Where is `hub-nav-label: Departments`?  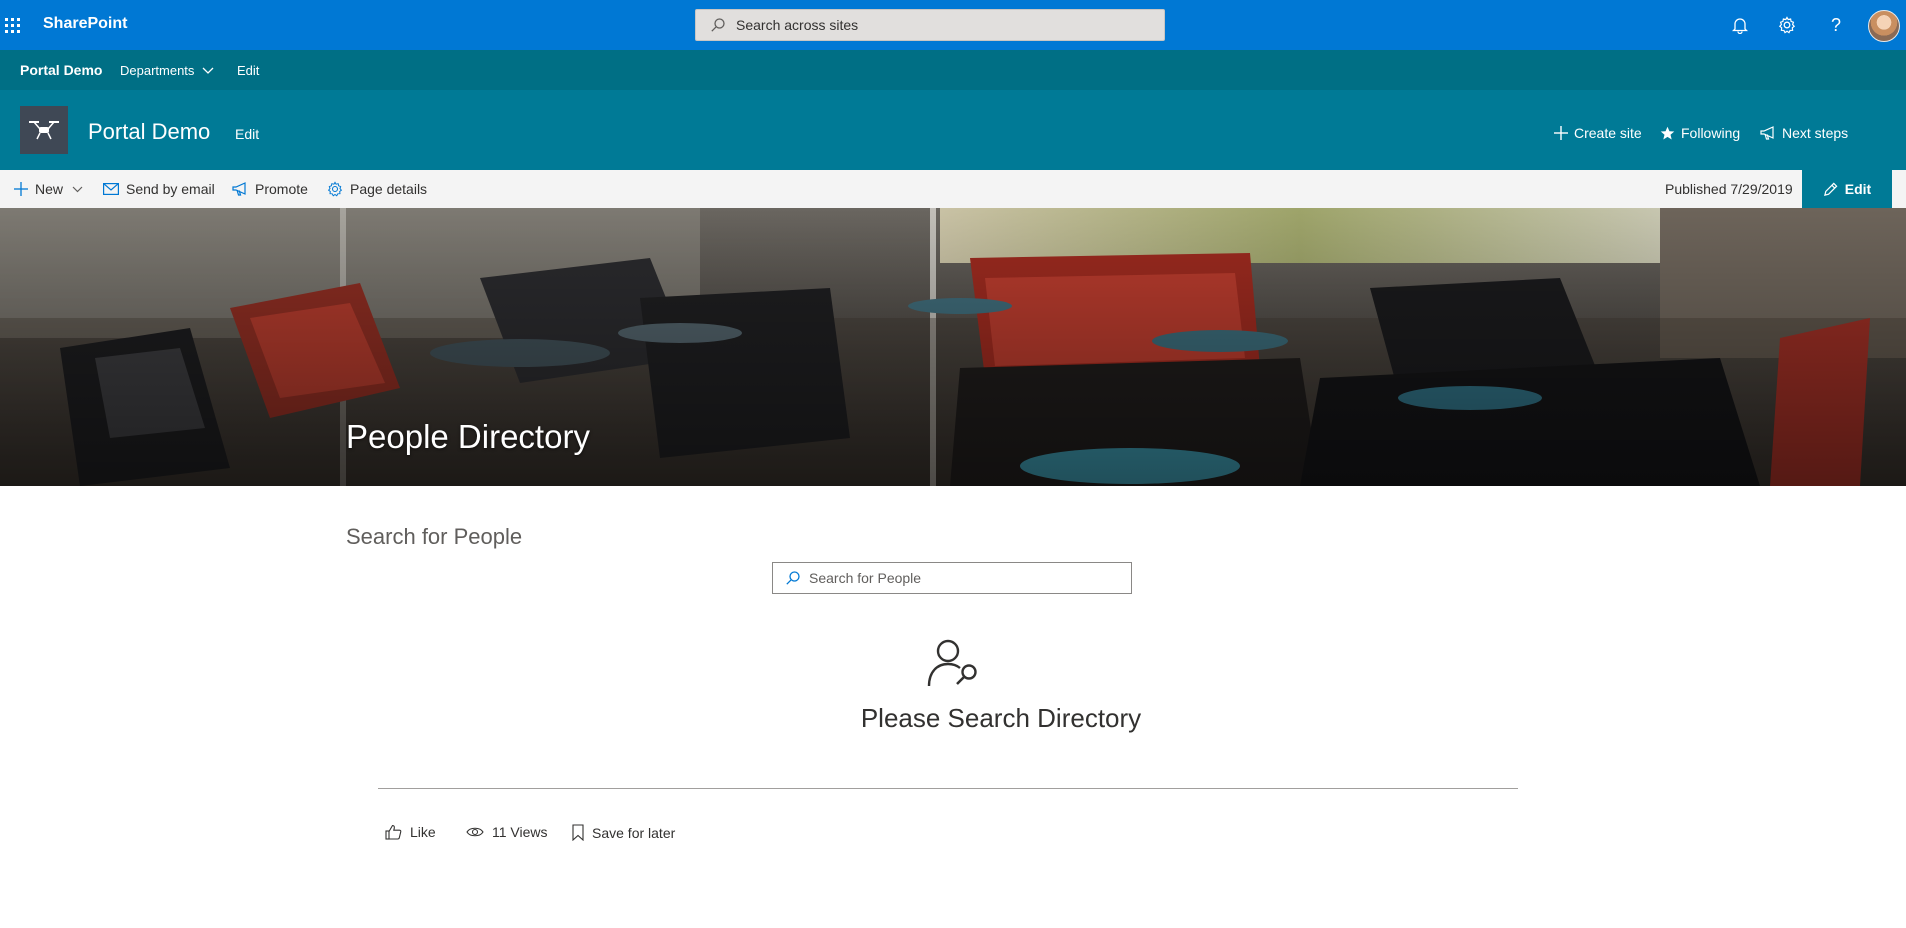
hub-nav-label: Departments is located at coordinates (157, 70).